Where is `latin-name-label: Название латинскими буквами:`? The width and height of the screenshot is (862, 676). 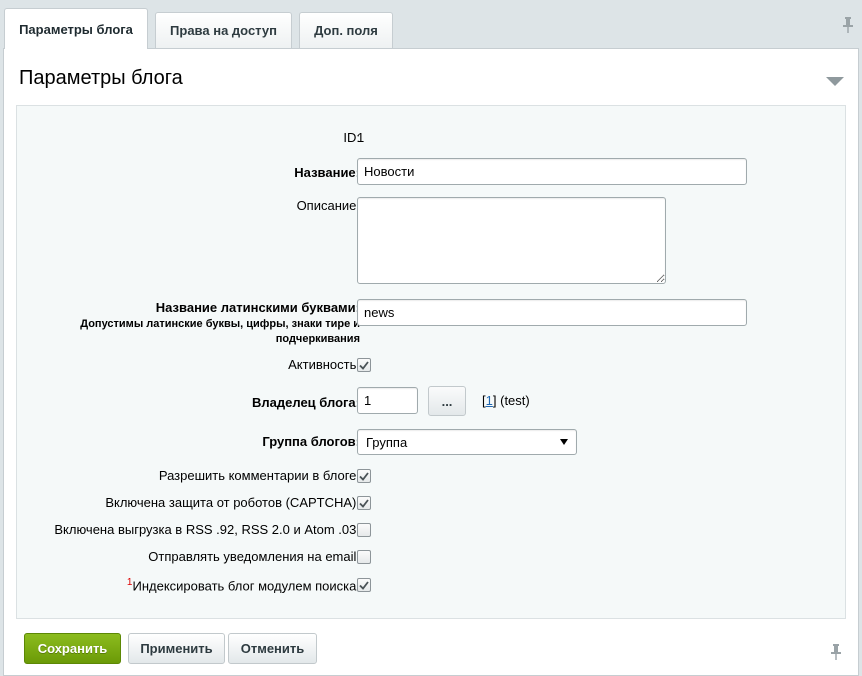
latin-name-label: Название латинскими буквами: is located at coordinates (257, 307).